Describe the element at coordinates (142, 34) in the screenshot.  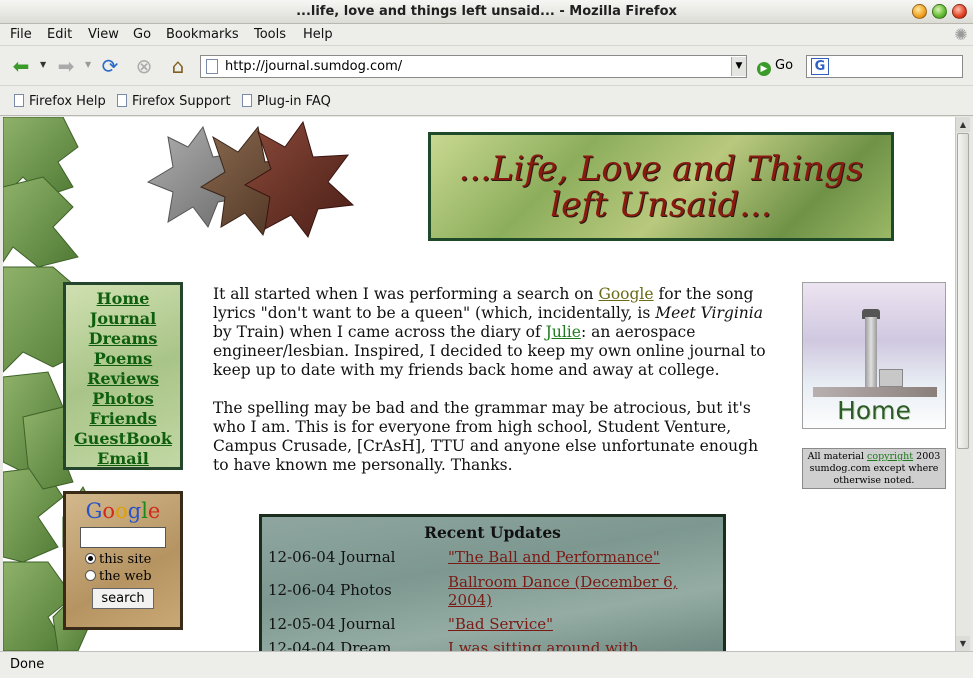
I see `menu-go: Go` at that location.